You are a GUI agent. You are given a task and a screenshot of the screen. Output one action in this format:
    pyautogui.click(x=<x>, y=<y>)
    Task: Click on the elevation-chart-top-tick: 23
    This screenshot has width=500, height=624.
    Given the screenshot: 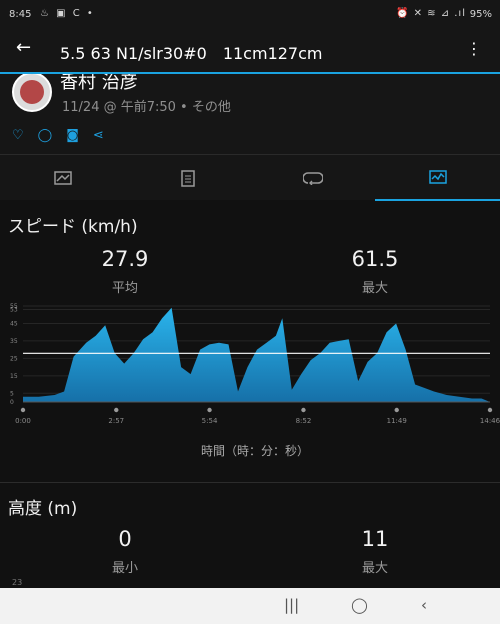 What is the action you would take?
    pyautogui.click(x=17, y=582)
    